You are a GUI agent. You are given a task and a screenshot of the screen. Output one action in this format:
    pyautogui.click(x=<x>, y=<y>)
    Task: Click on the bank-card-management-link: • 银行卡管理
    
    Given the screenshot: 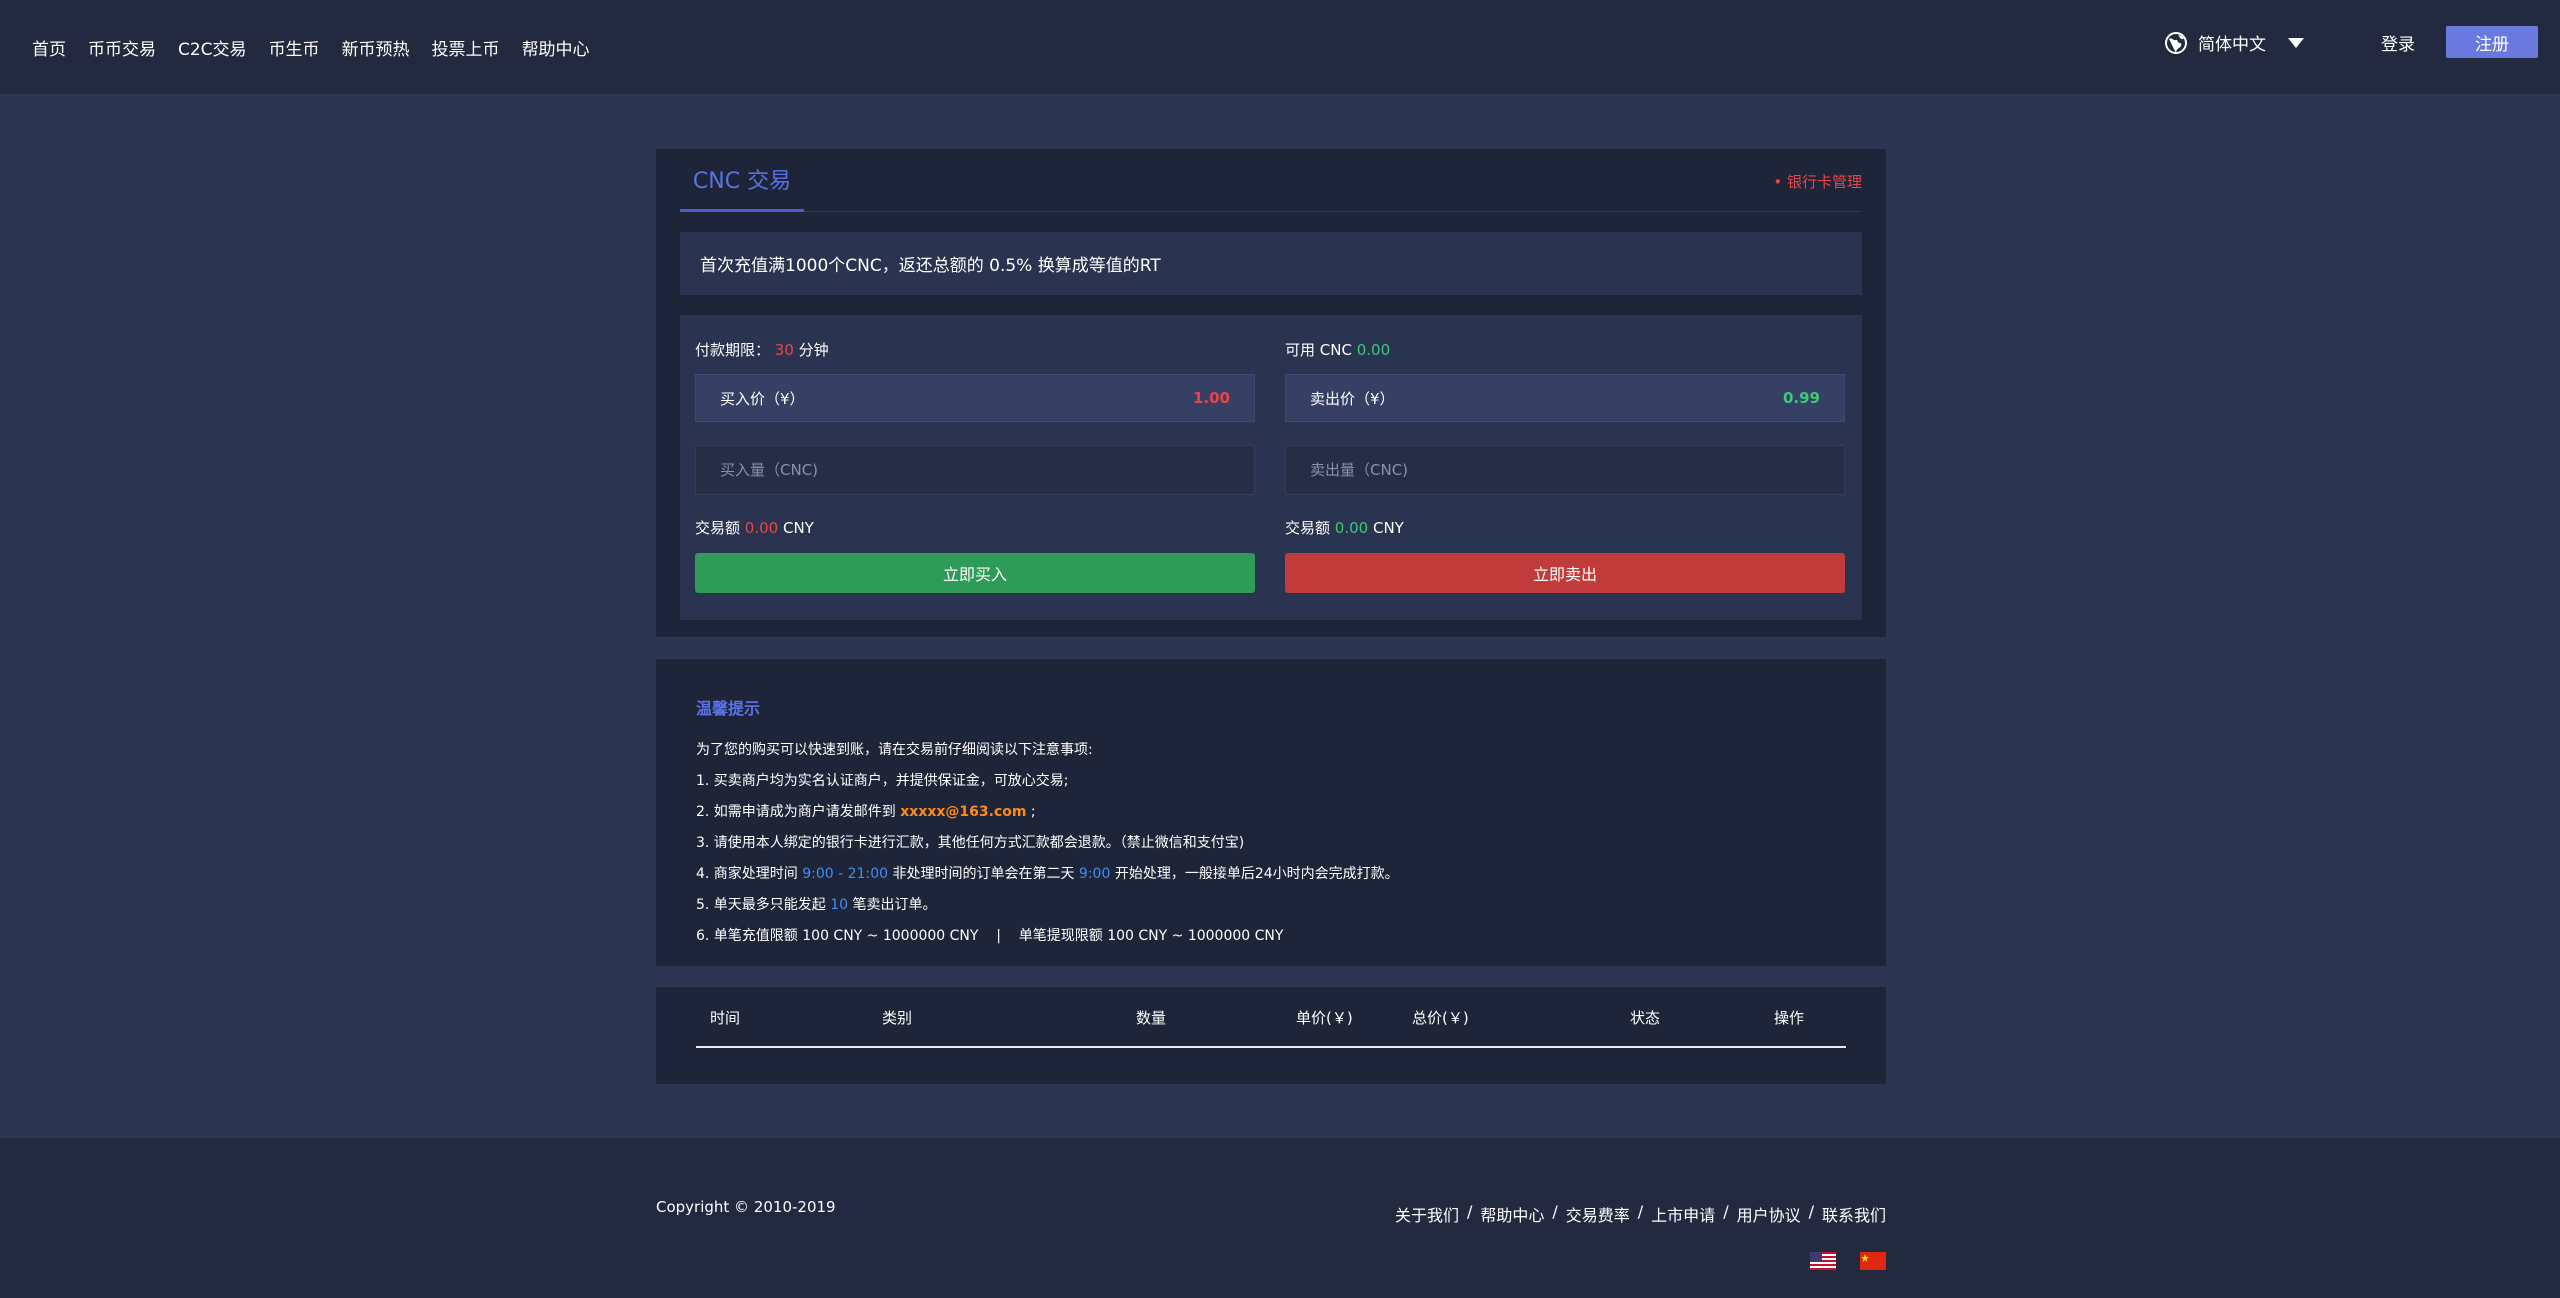 What is the action you would take?
    pyautogui.click(x=1817, y=181)
    